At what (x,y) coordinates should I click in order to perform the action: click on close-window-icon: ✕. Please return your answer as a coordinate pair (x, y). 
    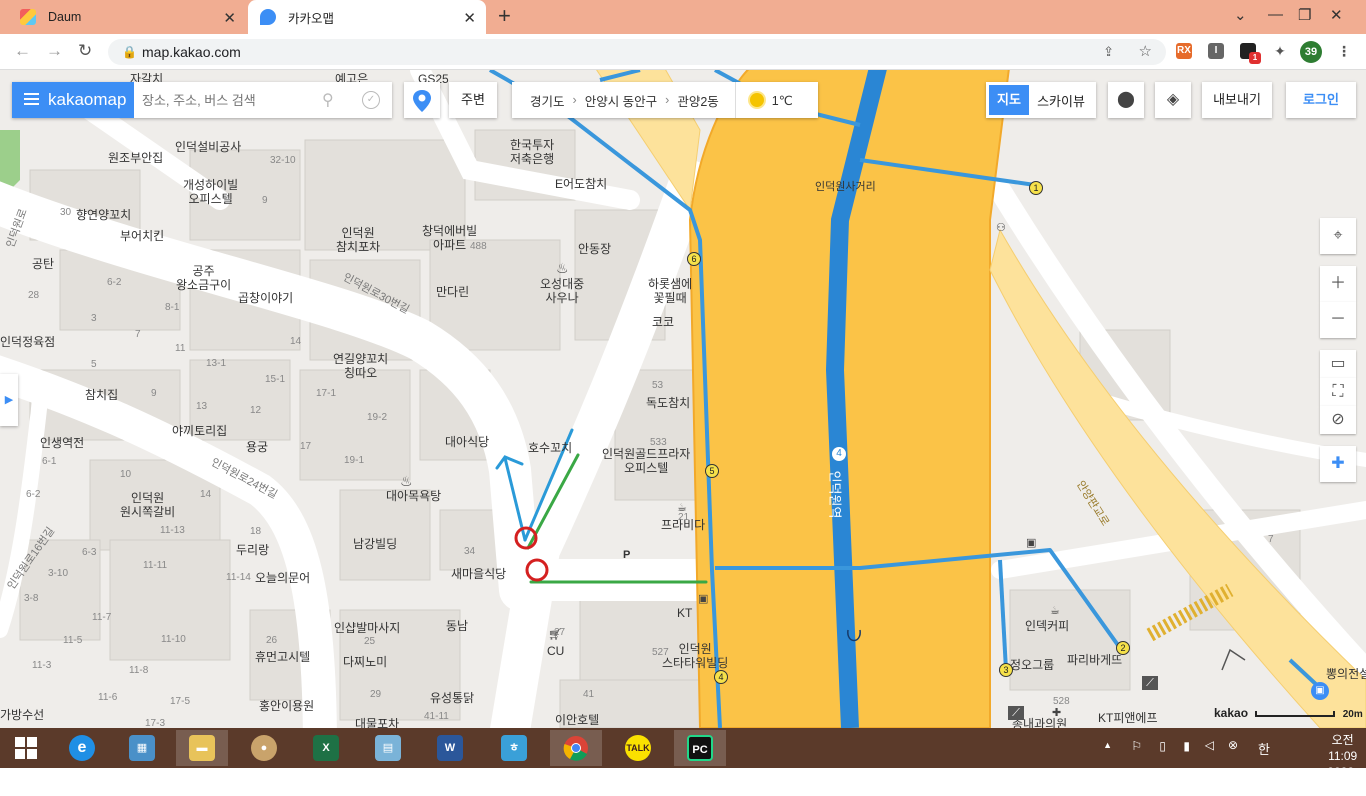
    Looking at the image, I should click on (1336, 15).